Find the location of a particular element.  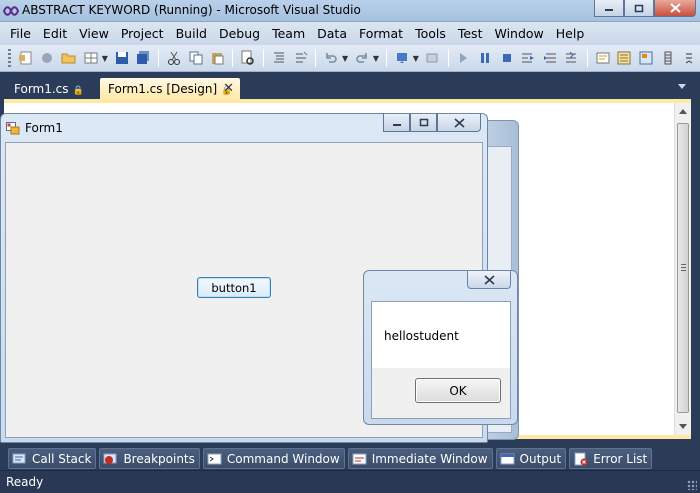

add-new-item-button is located at coordinates (91, 58).